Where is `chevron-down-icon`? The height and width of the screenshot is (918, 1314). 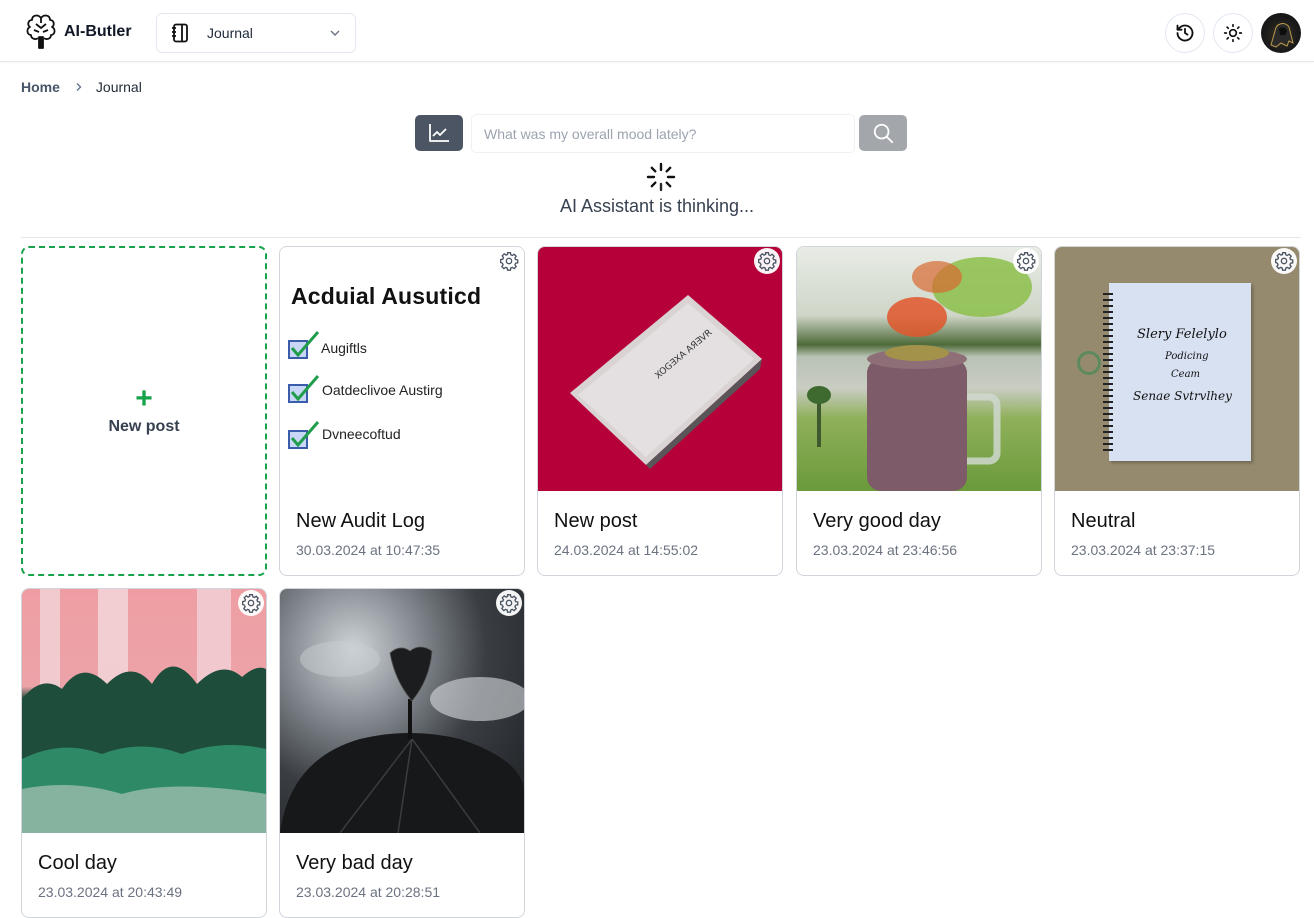 chevron-down-icon is located at coordinates (335, 33).